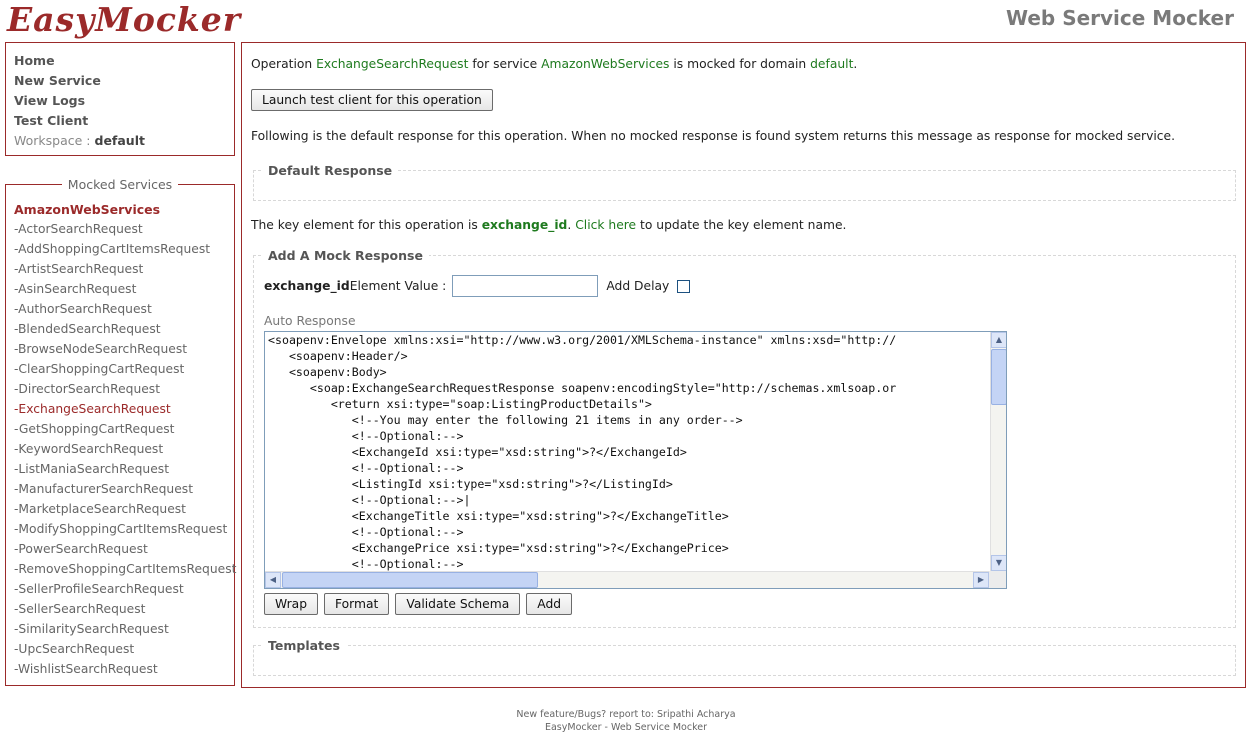 This screenshot has height=740, width=1252. What do you see at coordinates (410, 580) in the screenshot?
I see `horizontal-scroll-thumb` at bounding box center [410, 580].